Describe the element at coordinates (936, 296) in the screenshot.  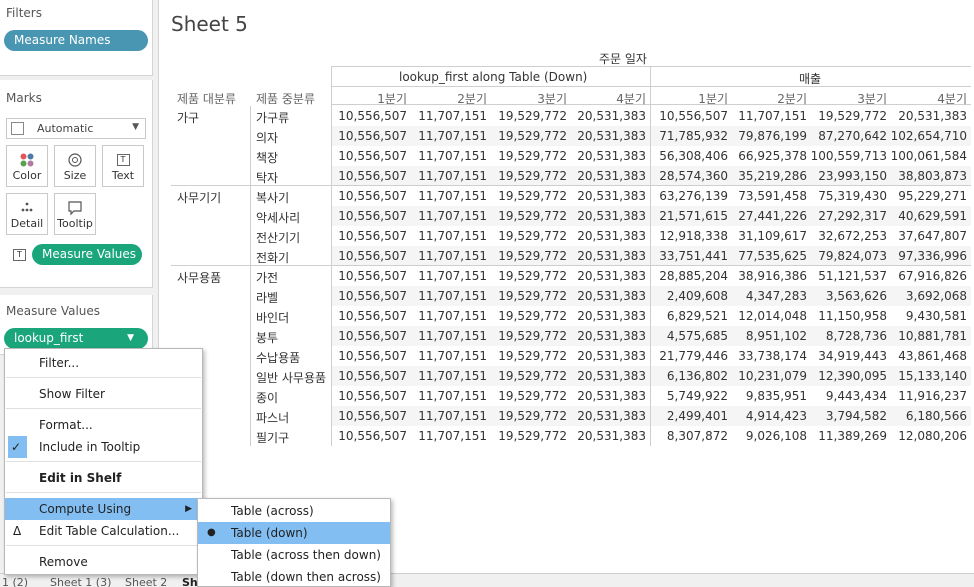
I see `table-cell: 3,692,068` at that location.